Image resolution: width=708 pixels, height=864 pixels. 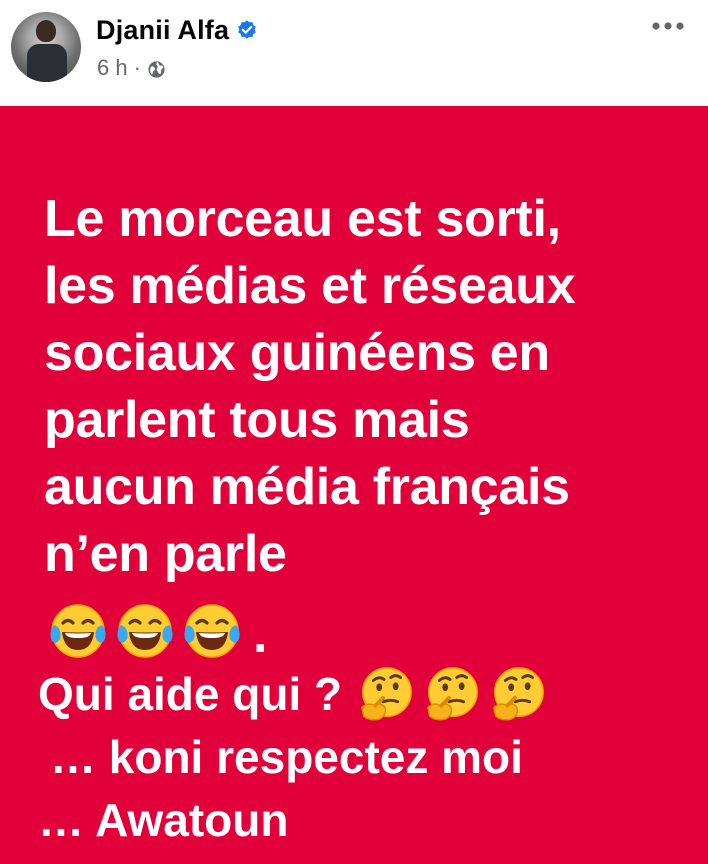 I want to click on author-avatar, so click(x=46, y=47).